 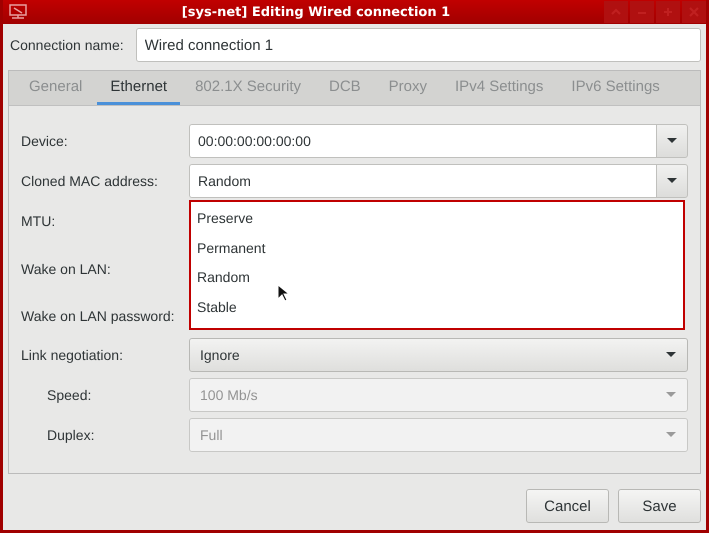 I want to click on dialog-button: Save, so click(x=659, y=506).